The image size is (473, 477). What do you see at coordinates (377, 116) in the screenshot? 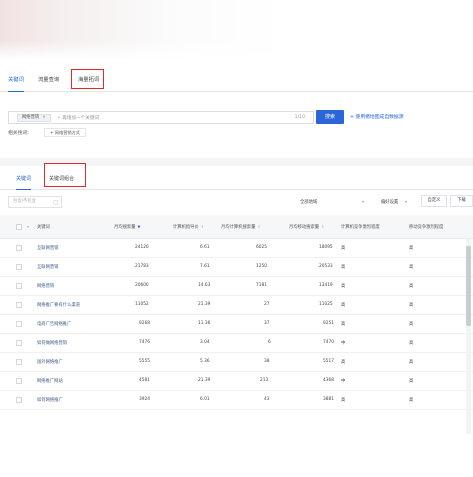
I see `data-source-link: + 使用猪地图成自数据源` at bounding box center [377, 116].